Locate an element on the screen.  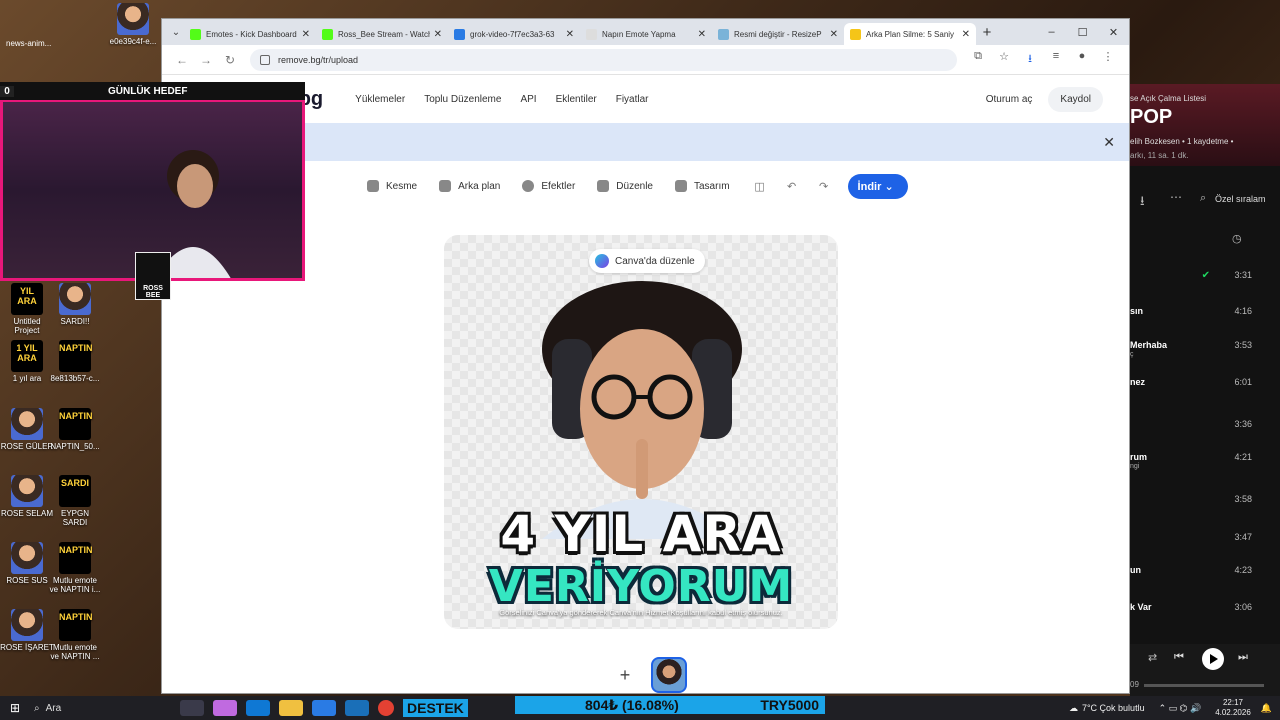
tool-effects: Efektler is located at coordinates (548, 186).